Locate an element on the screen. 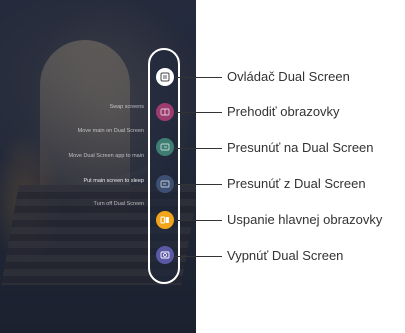 Image resolution: width=405 pixels, height=333 pixels. faint-menu-item: Turn off Dual Screen is located at coordinates (118, 204).